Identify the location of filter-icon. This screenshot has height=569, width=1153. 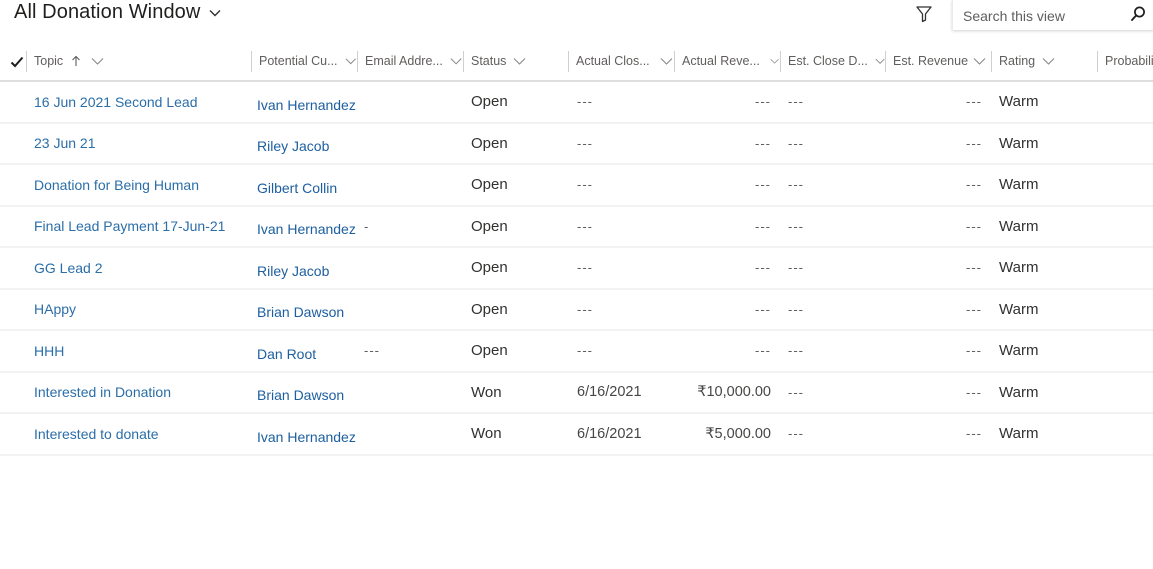
(924, 14).